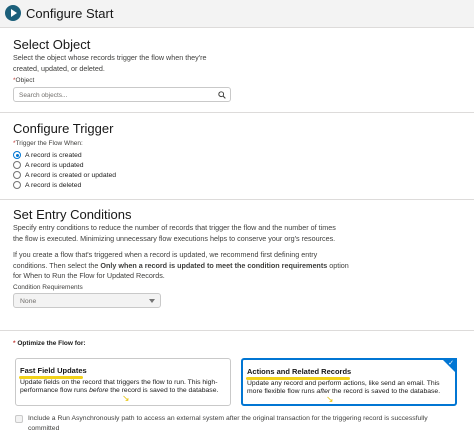 This screenshot has height=441, width=474. What do you see at coordinates (13, 13) in the screenshot?
I see `play-icon` at bounding box center [13, 13].